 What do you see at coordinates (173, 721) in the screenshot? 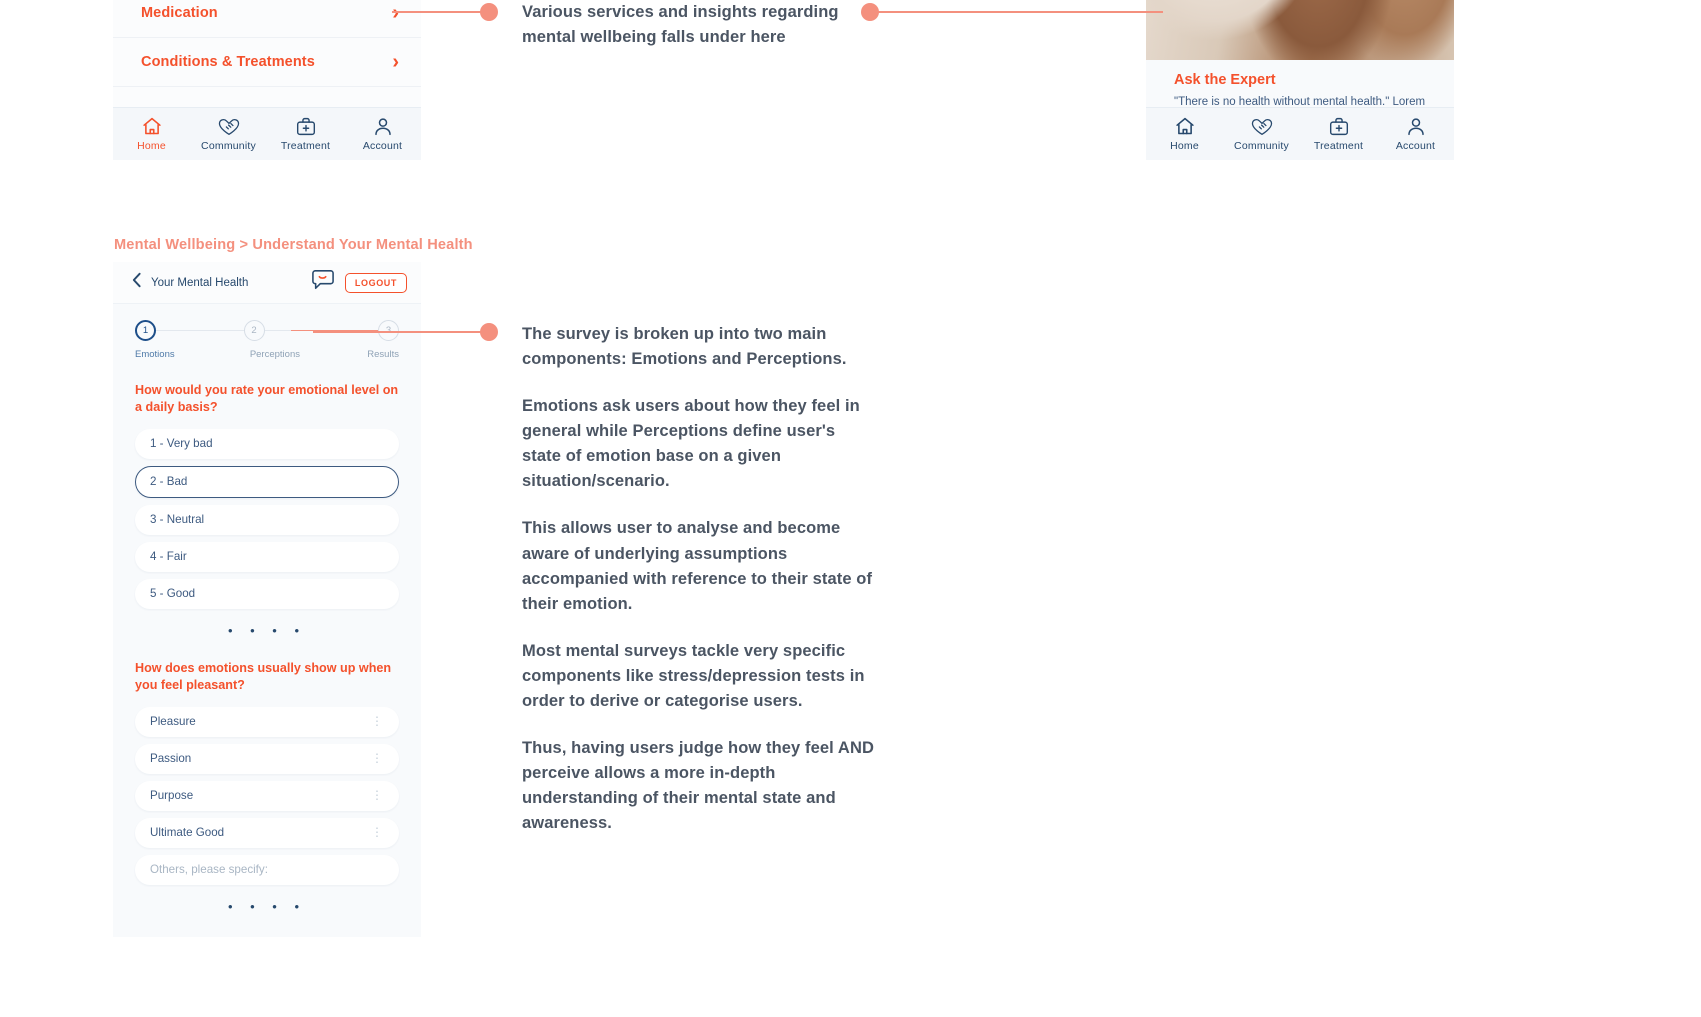
I see `rank-item-label: Pleasure` at bounding box center [173, 721].